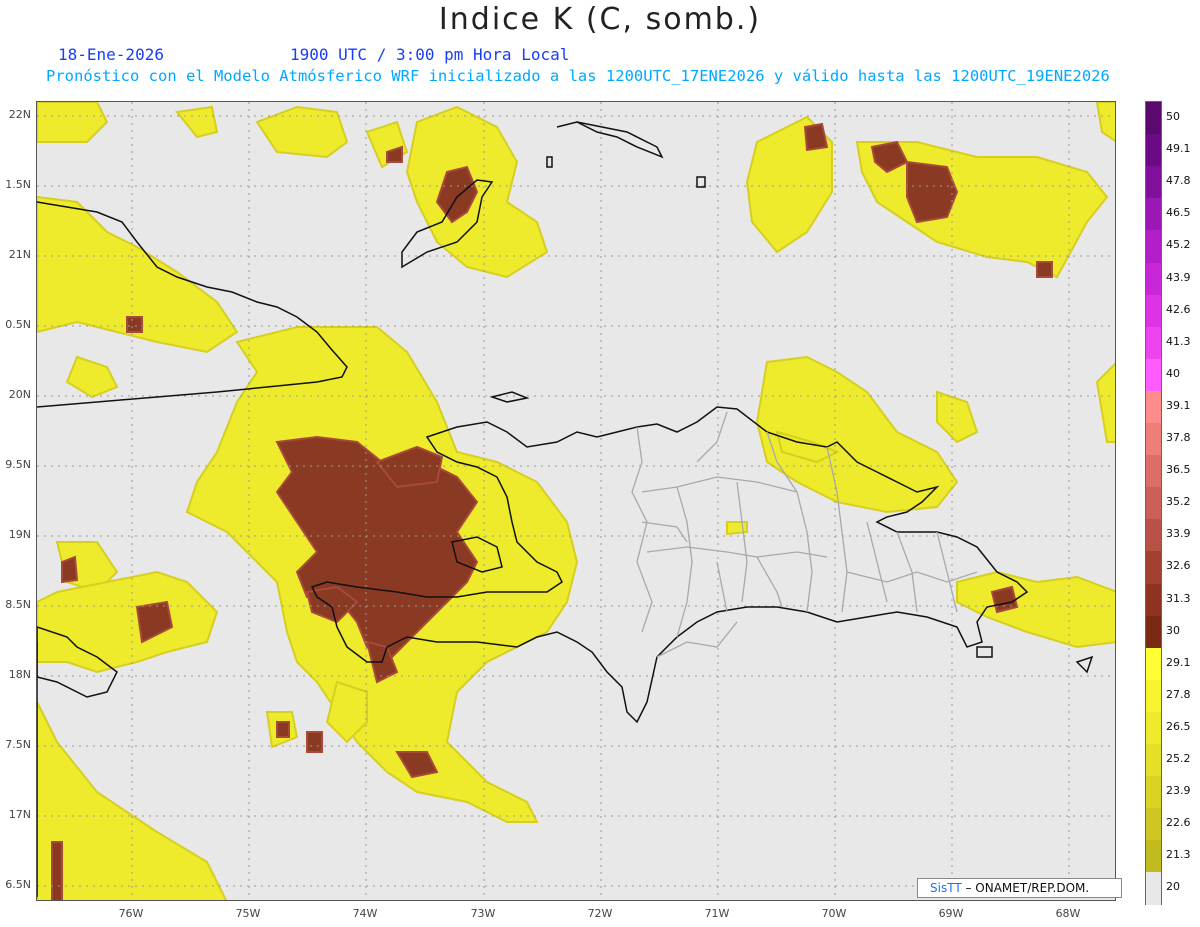  I want to click on lat-label: 0.5N, so click(18, 324).